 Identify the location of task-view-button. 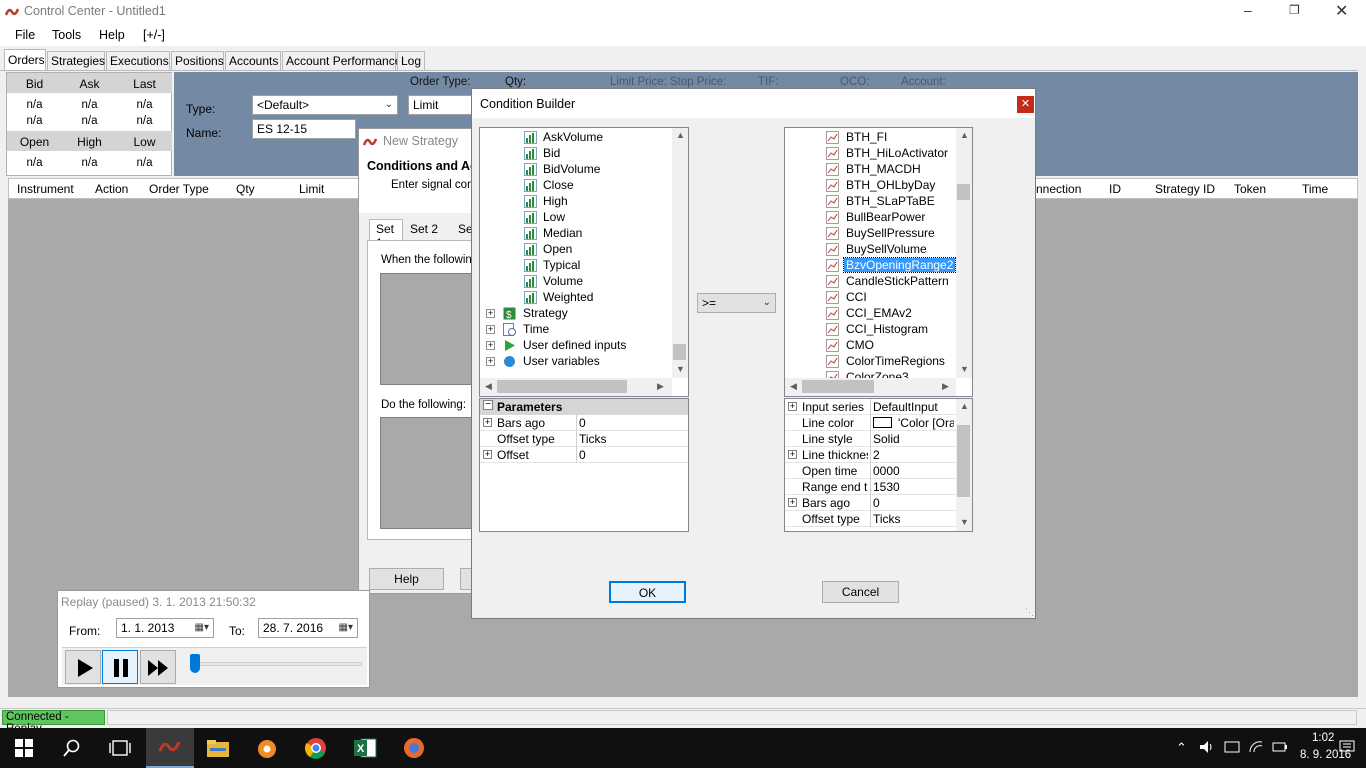
(120, 748).